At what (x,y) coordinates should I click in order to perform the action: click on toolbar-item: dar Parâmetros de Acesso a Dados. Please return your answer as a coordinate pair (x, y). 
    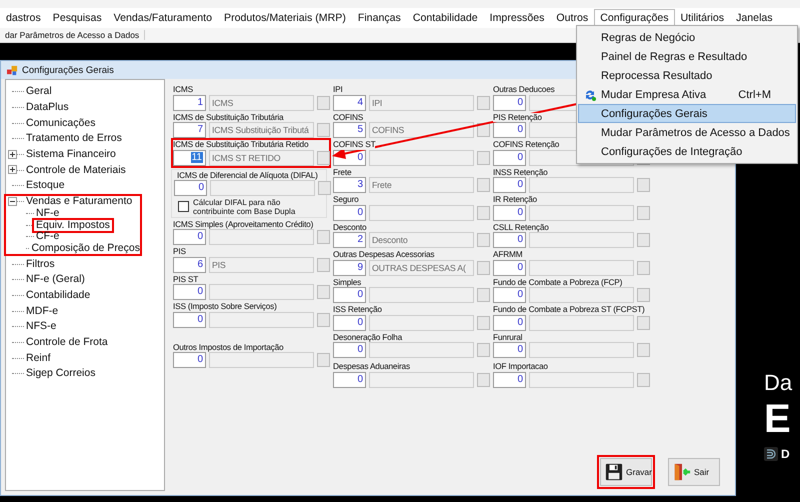
    Looking at the image, I should click on (73, 35).